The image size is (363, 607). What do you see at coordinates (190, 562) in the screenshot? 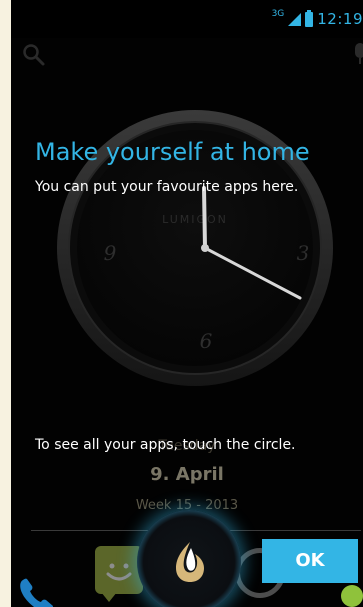
I see `app-drawer-logo-icon` at bounding box center [190, 562].